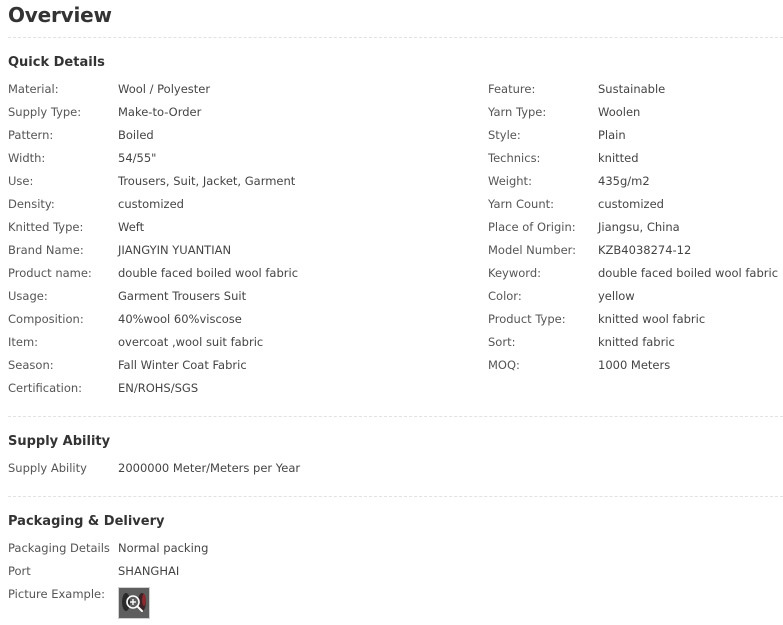 The image size is (783, 625). I want to click on sort-label: Sort:, so click(502, 342).